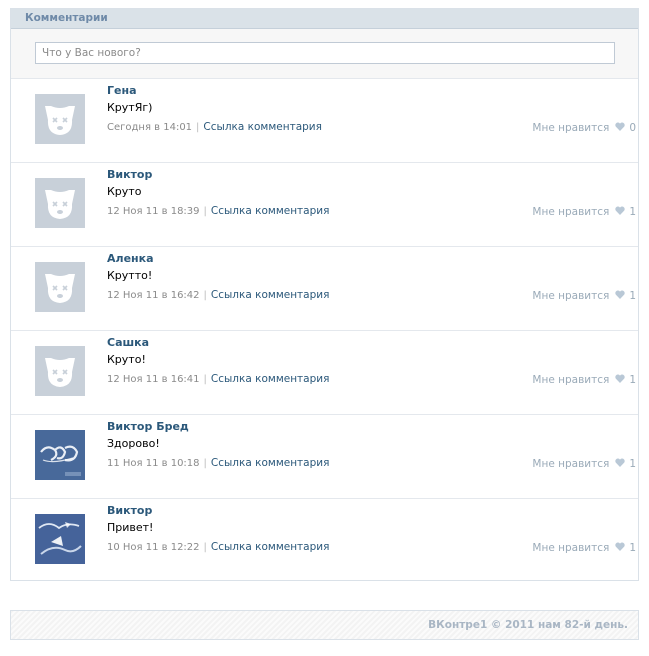  I want to click on comment-meta: 12 Ноя 11 в 16:42 | Ссылка комментария, so click(218, 295).